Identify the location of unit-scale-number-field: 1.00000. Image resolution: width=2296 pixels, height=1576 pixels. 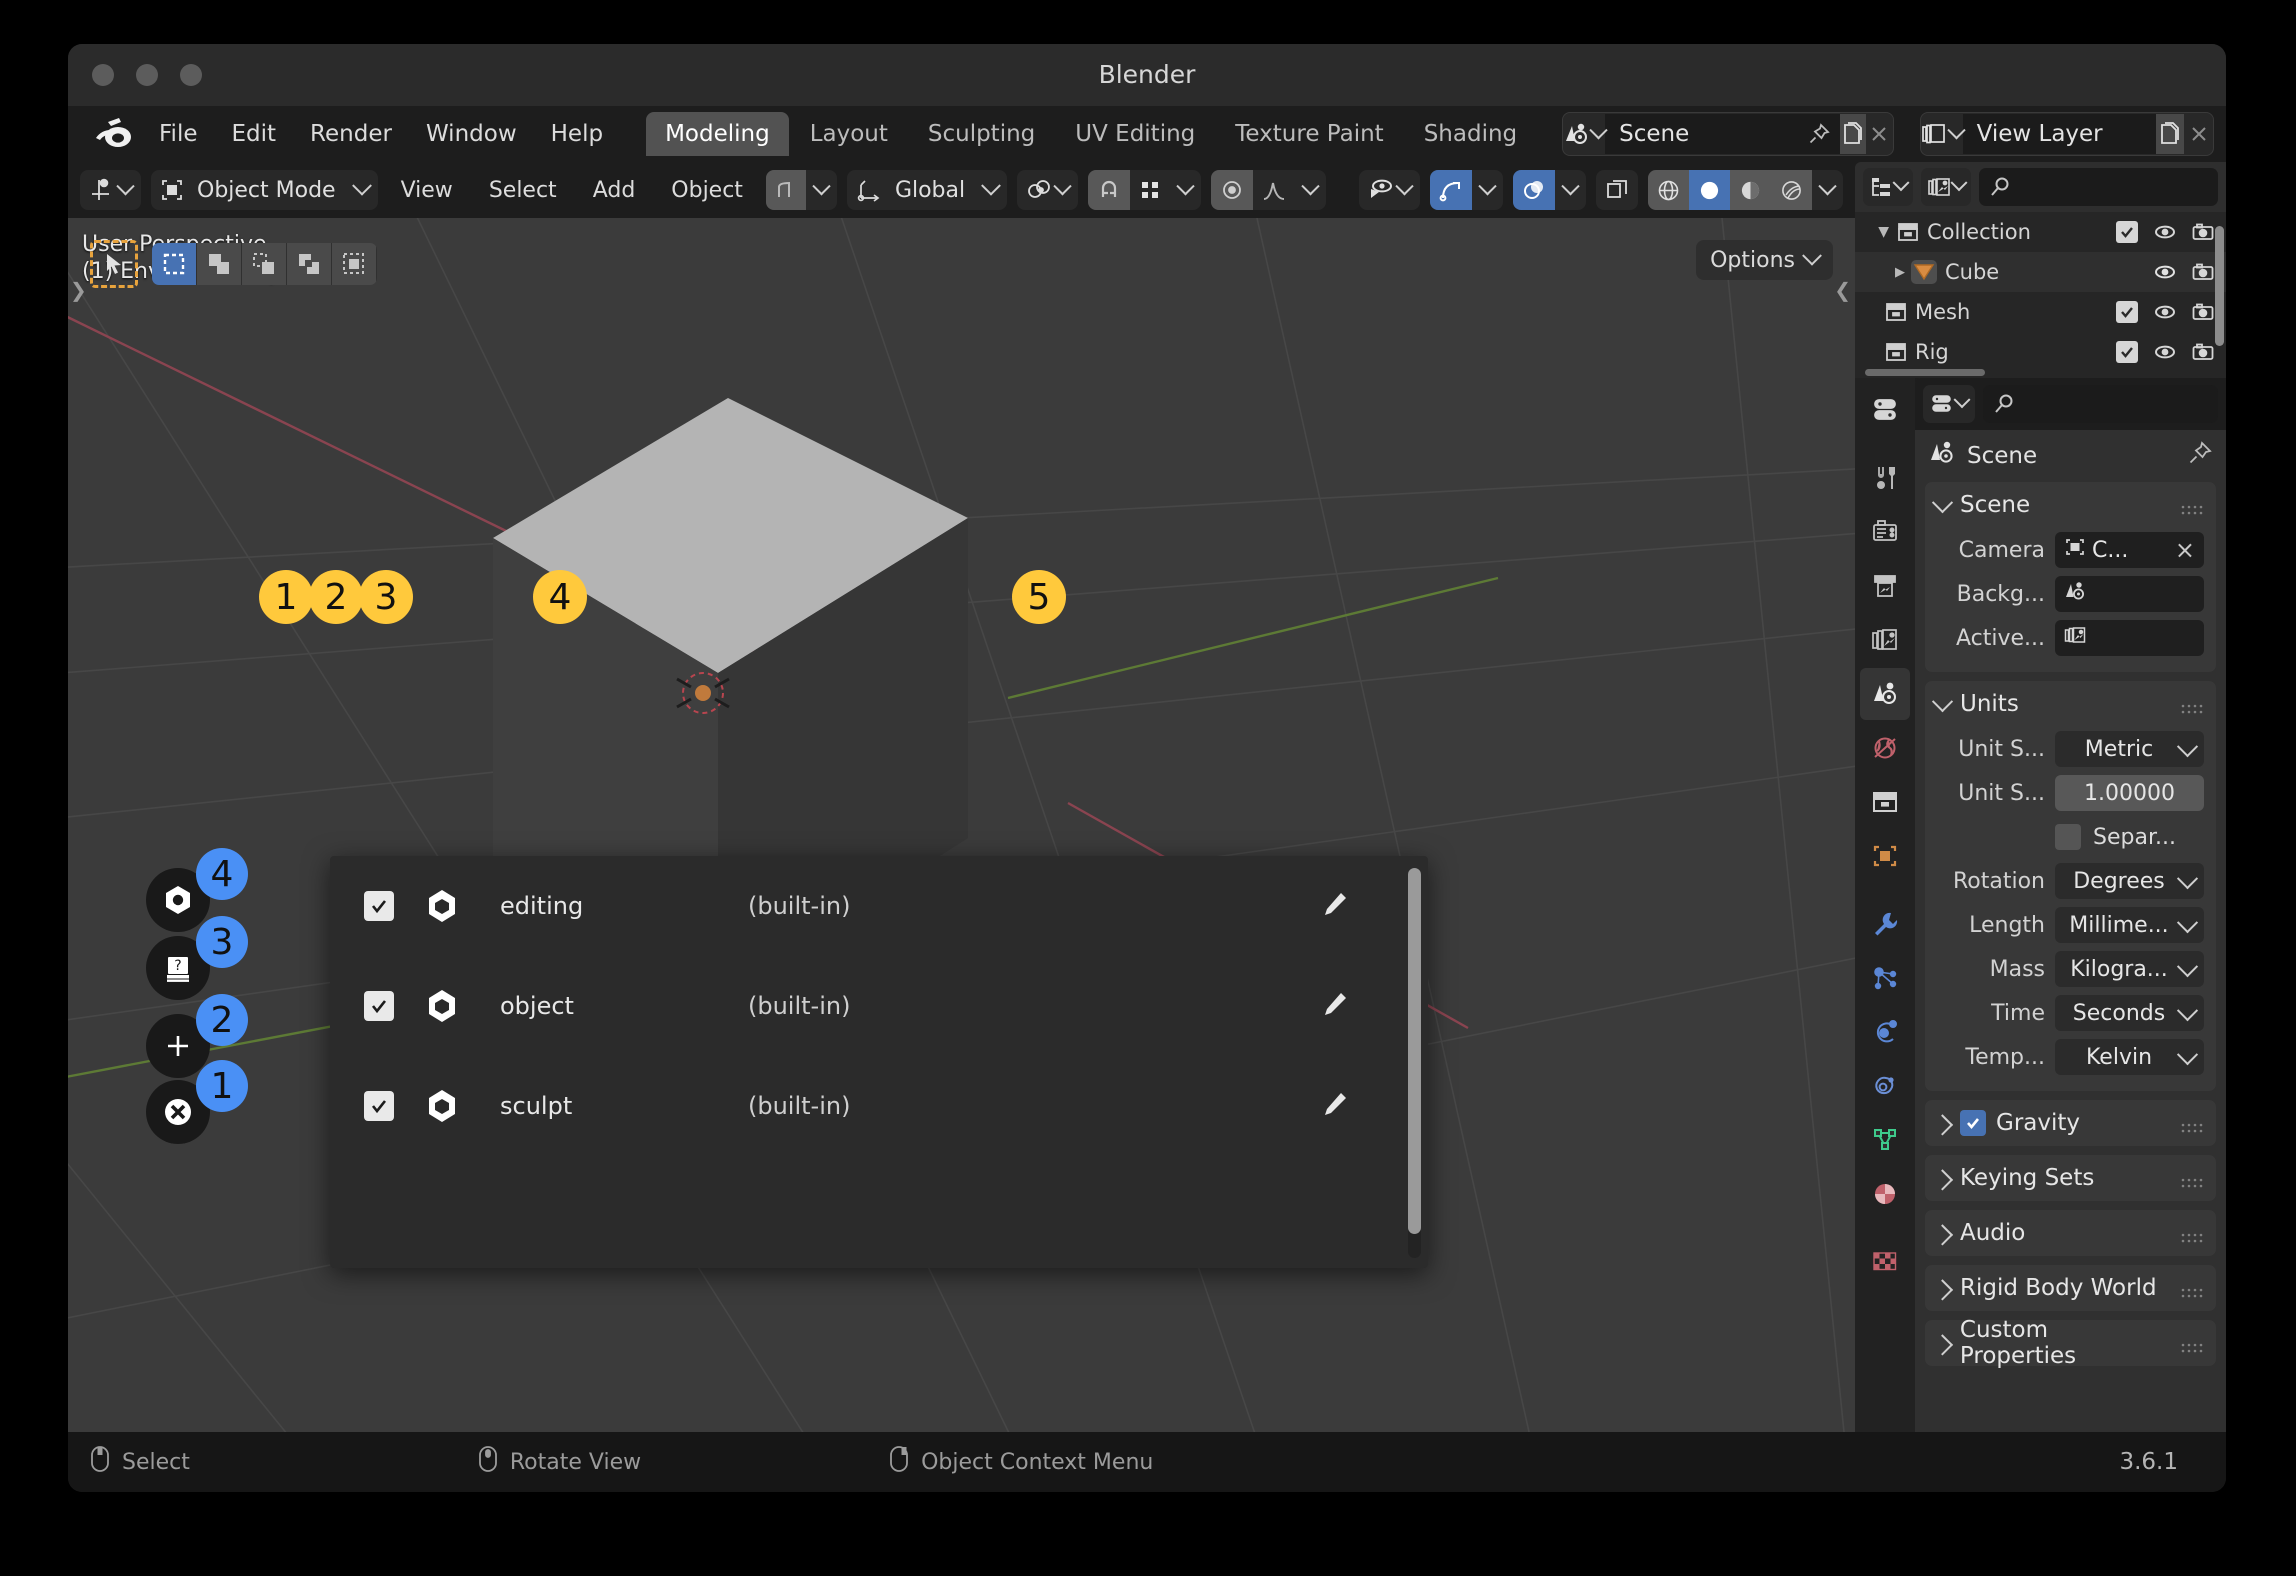
(2129, 793).